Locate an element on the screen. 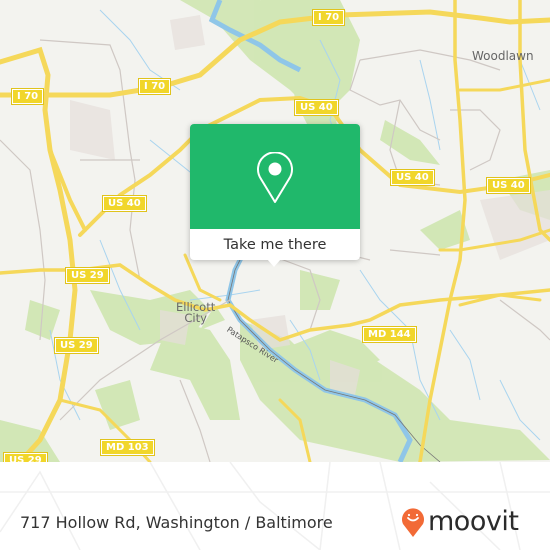 The width and height of the screenshot is (550, 550). address-text: 717 Hollow Rd, Washington / Baltimore is located at coordinates (176, 522).